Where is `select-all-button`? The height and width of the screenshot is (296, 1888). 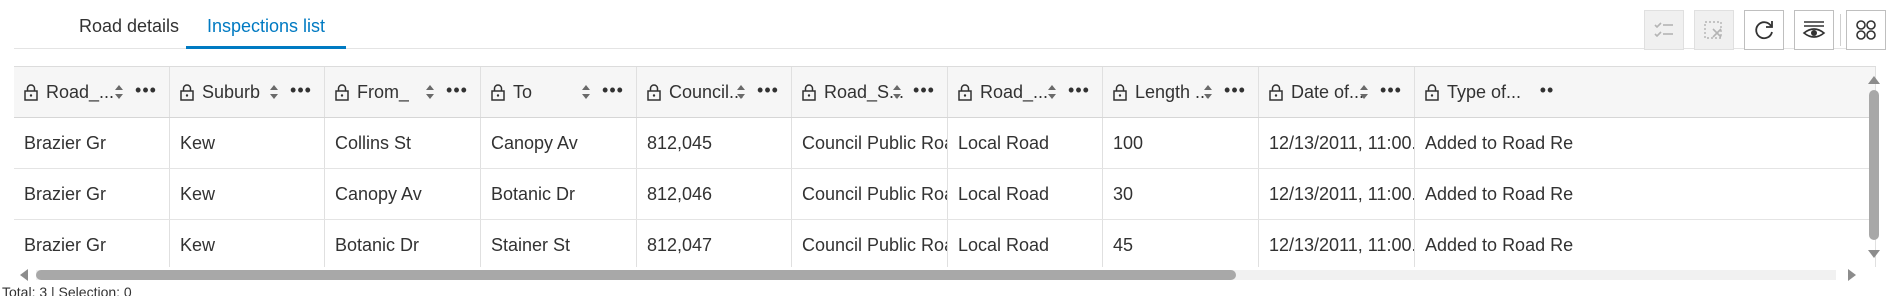 select-all-button is located at coordinates (1664, 30).